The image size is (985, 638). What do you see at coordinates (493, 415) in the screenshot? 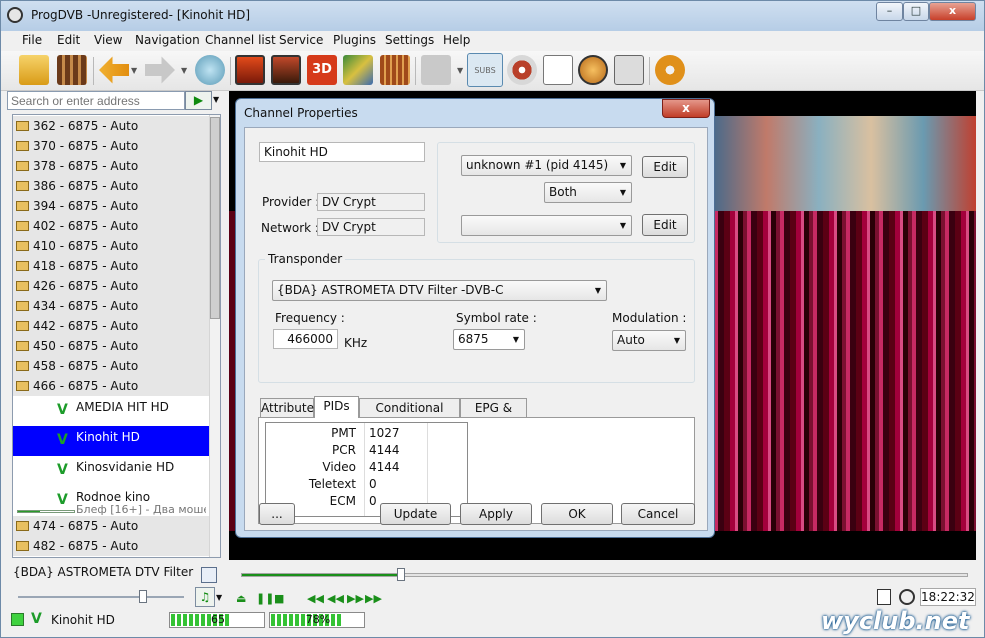
I see `tab-epg-logo: EPG & Logo` at bounding box center [493, 415].